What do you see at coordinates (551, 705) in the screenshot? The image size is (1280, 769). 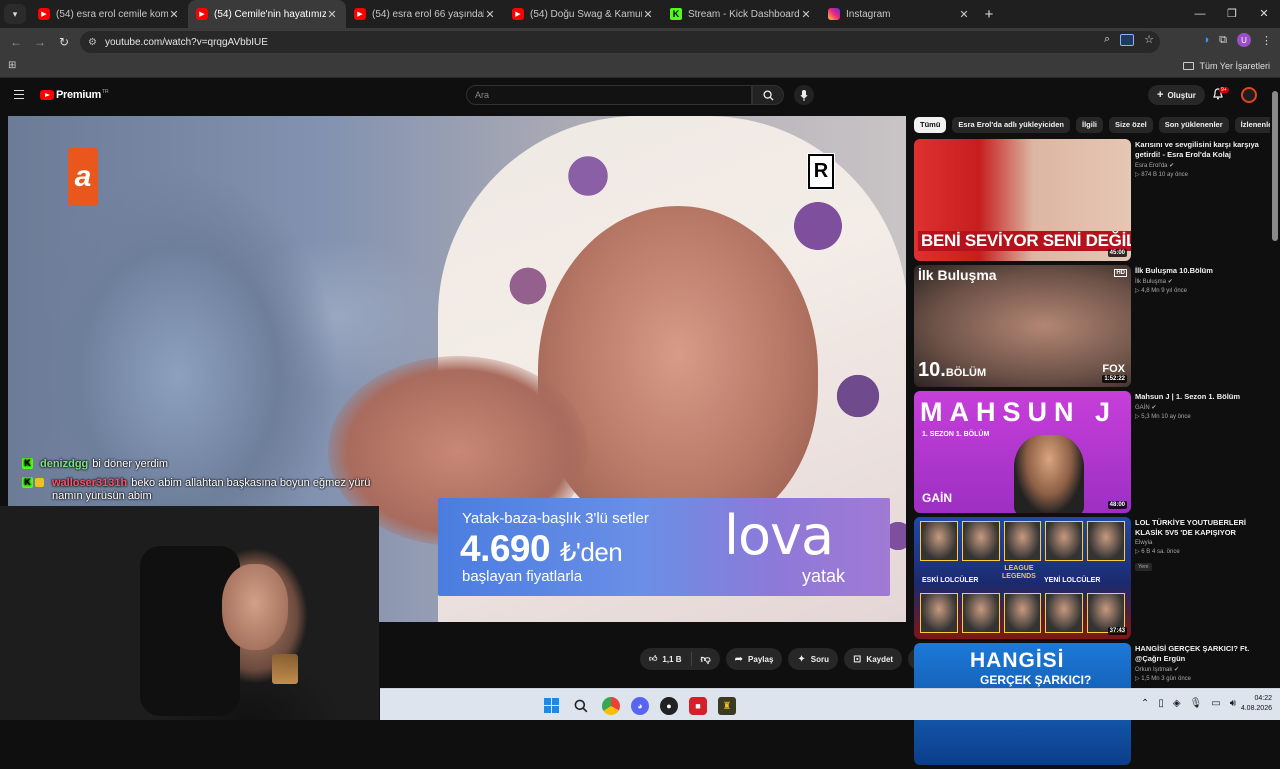 I see `windows-start-icon` at bounding box center [551, 705].